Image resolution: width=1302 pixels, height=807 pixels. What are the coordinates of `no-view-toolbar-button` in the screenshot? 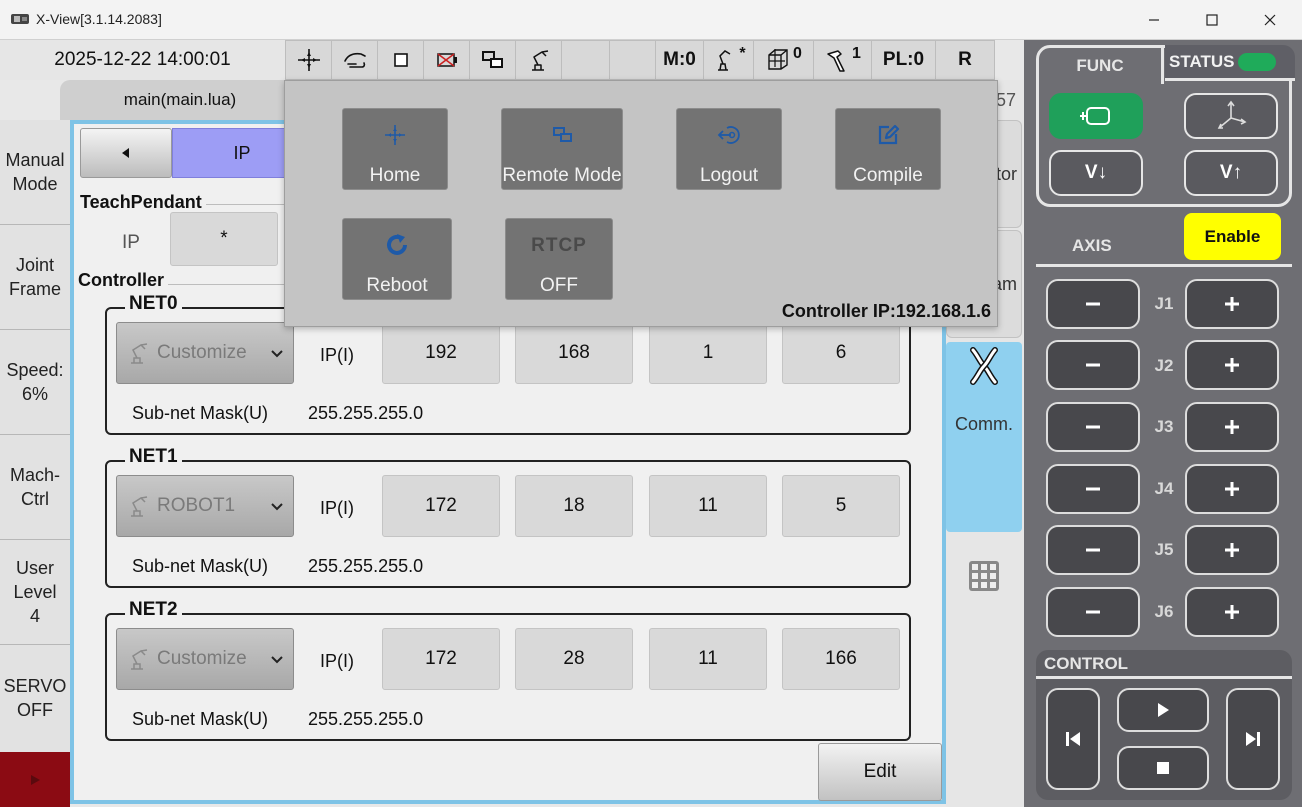 It's located at (447, 60).